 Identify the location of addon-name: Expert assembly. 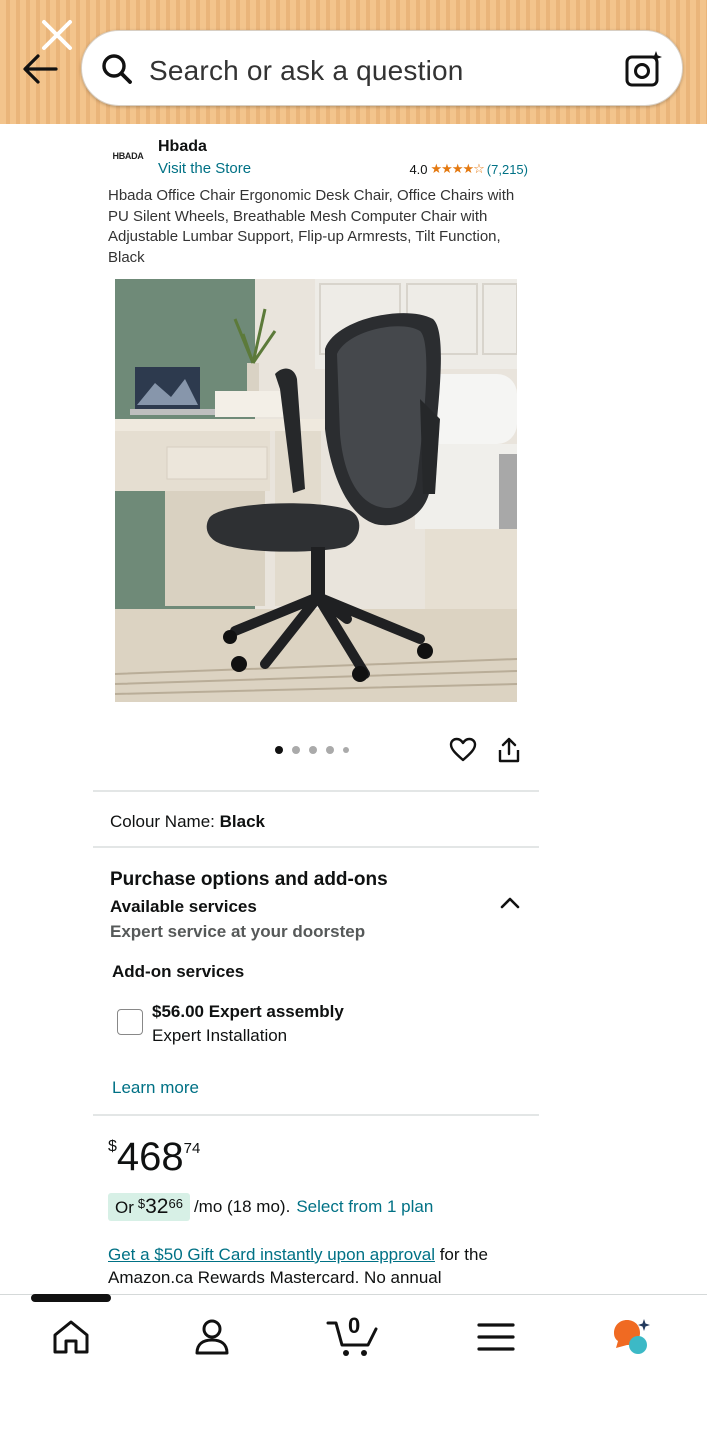
(276, 1011).